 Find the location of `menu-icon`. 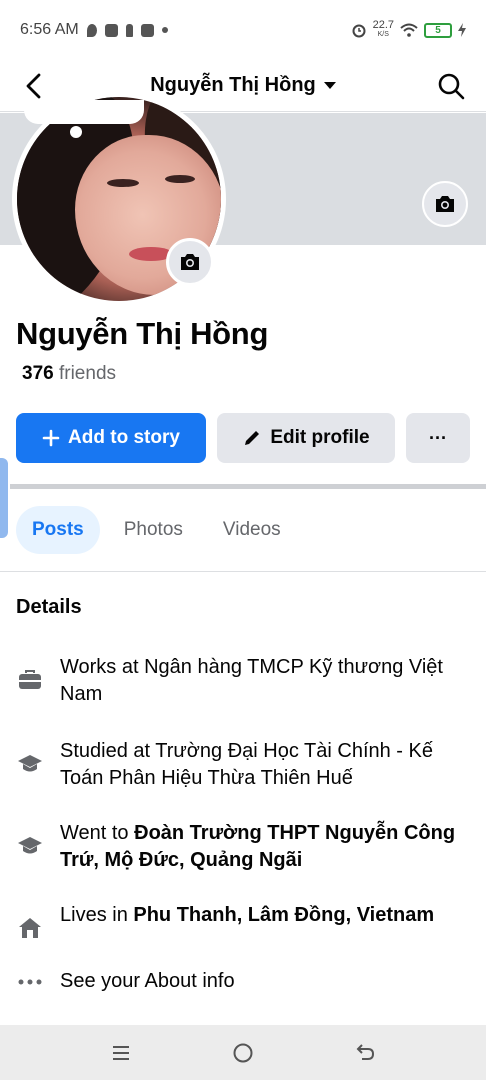

menu-icon is located at coordinates (121, 1052).